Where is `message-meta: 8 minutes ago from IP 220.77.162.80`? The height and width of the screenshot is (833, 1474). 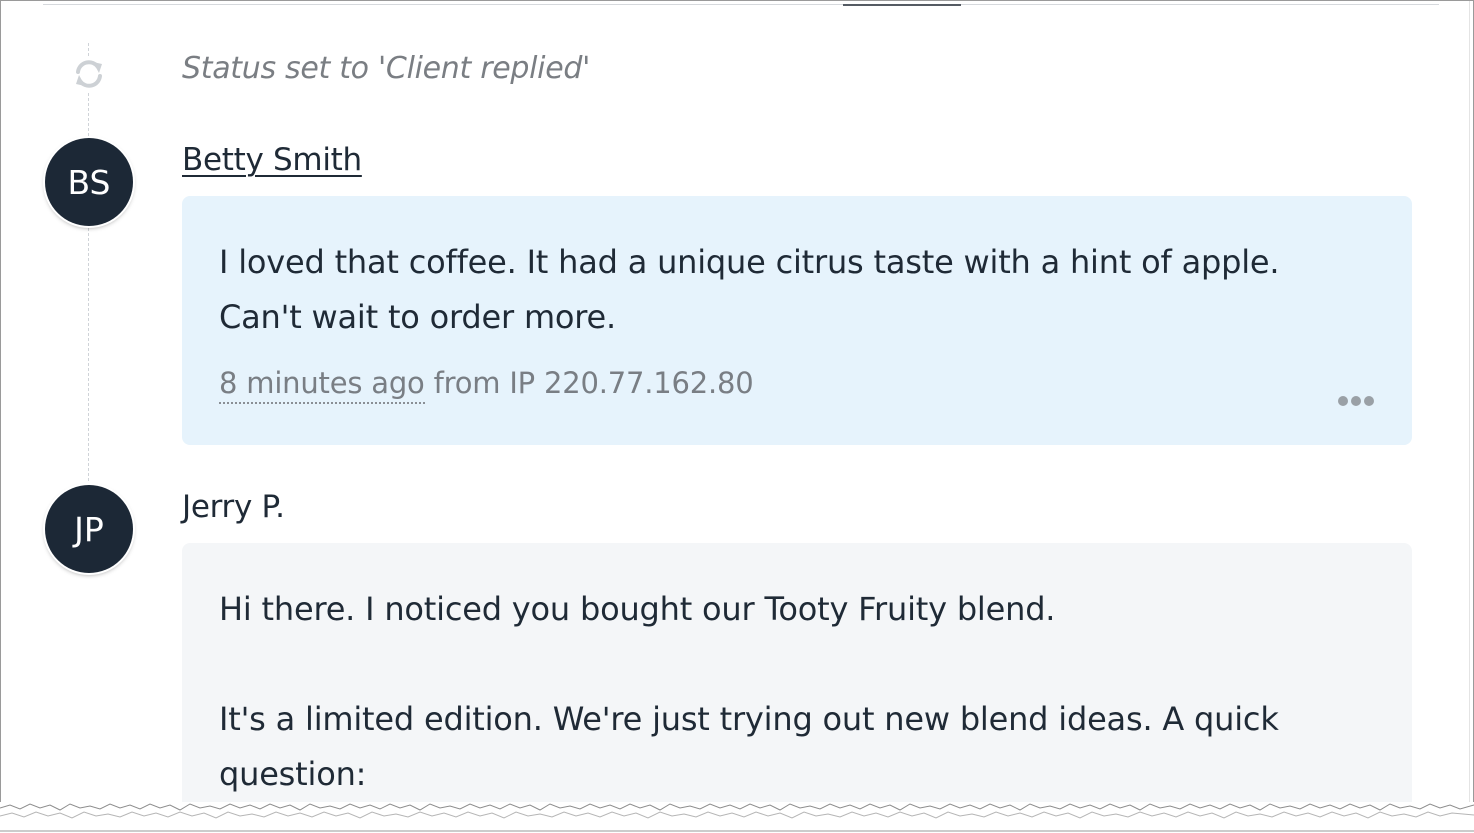
message-meta: 8 minutes ago from IP 220.77.162.80 is located at coordinates (486, 385).